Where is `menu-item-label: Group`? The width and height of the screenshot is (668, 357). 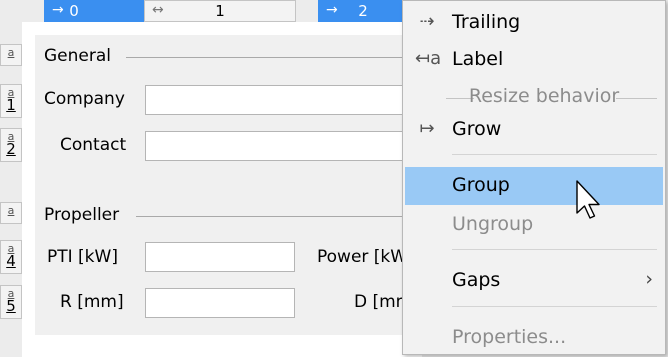
menu-item-label: Group is located at coordinates (481, 185).